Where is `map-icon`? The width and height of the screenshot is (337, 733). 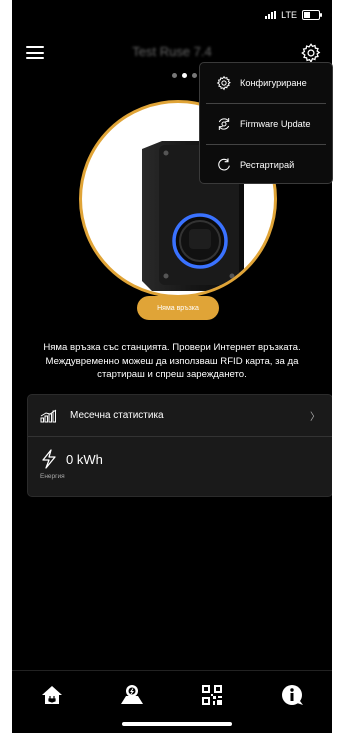 map-icon is located at coordinates (132, 694).